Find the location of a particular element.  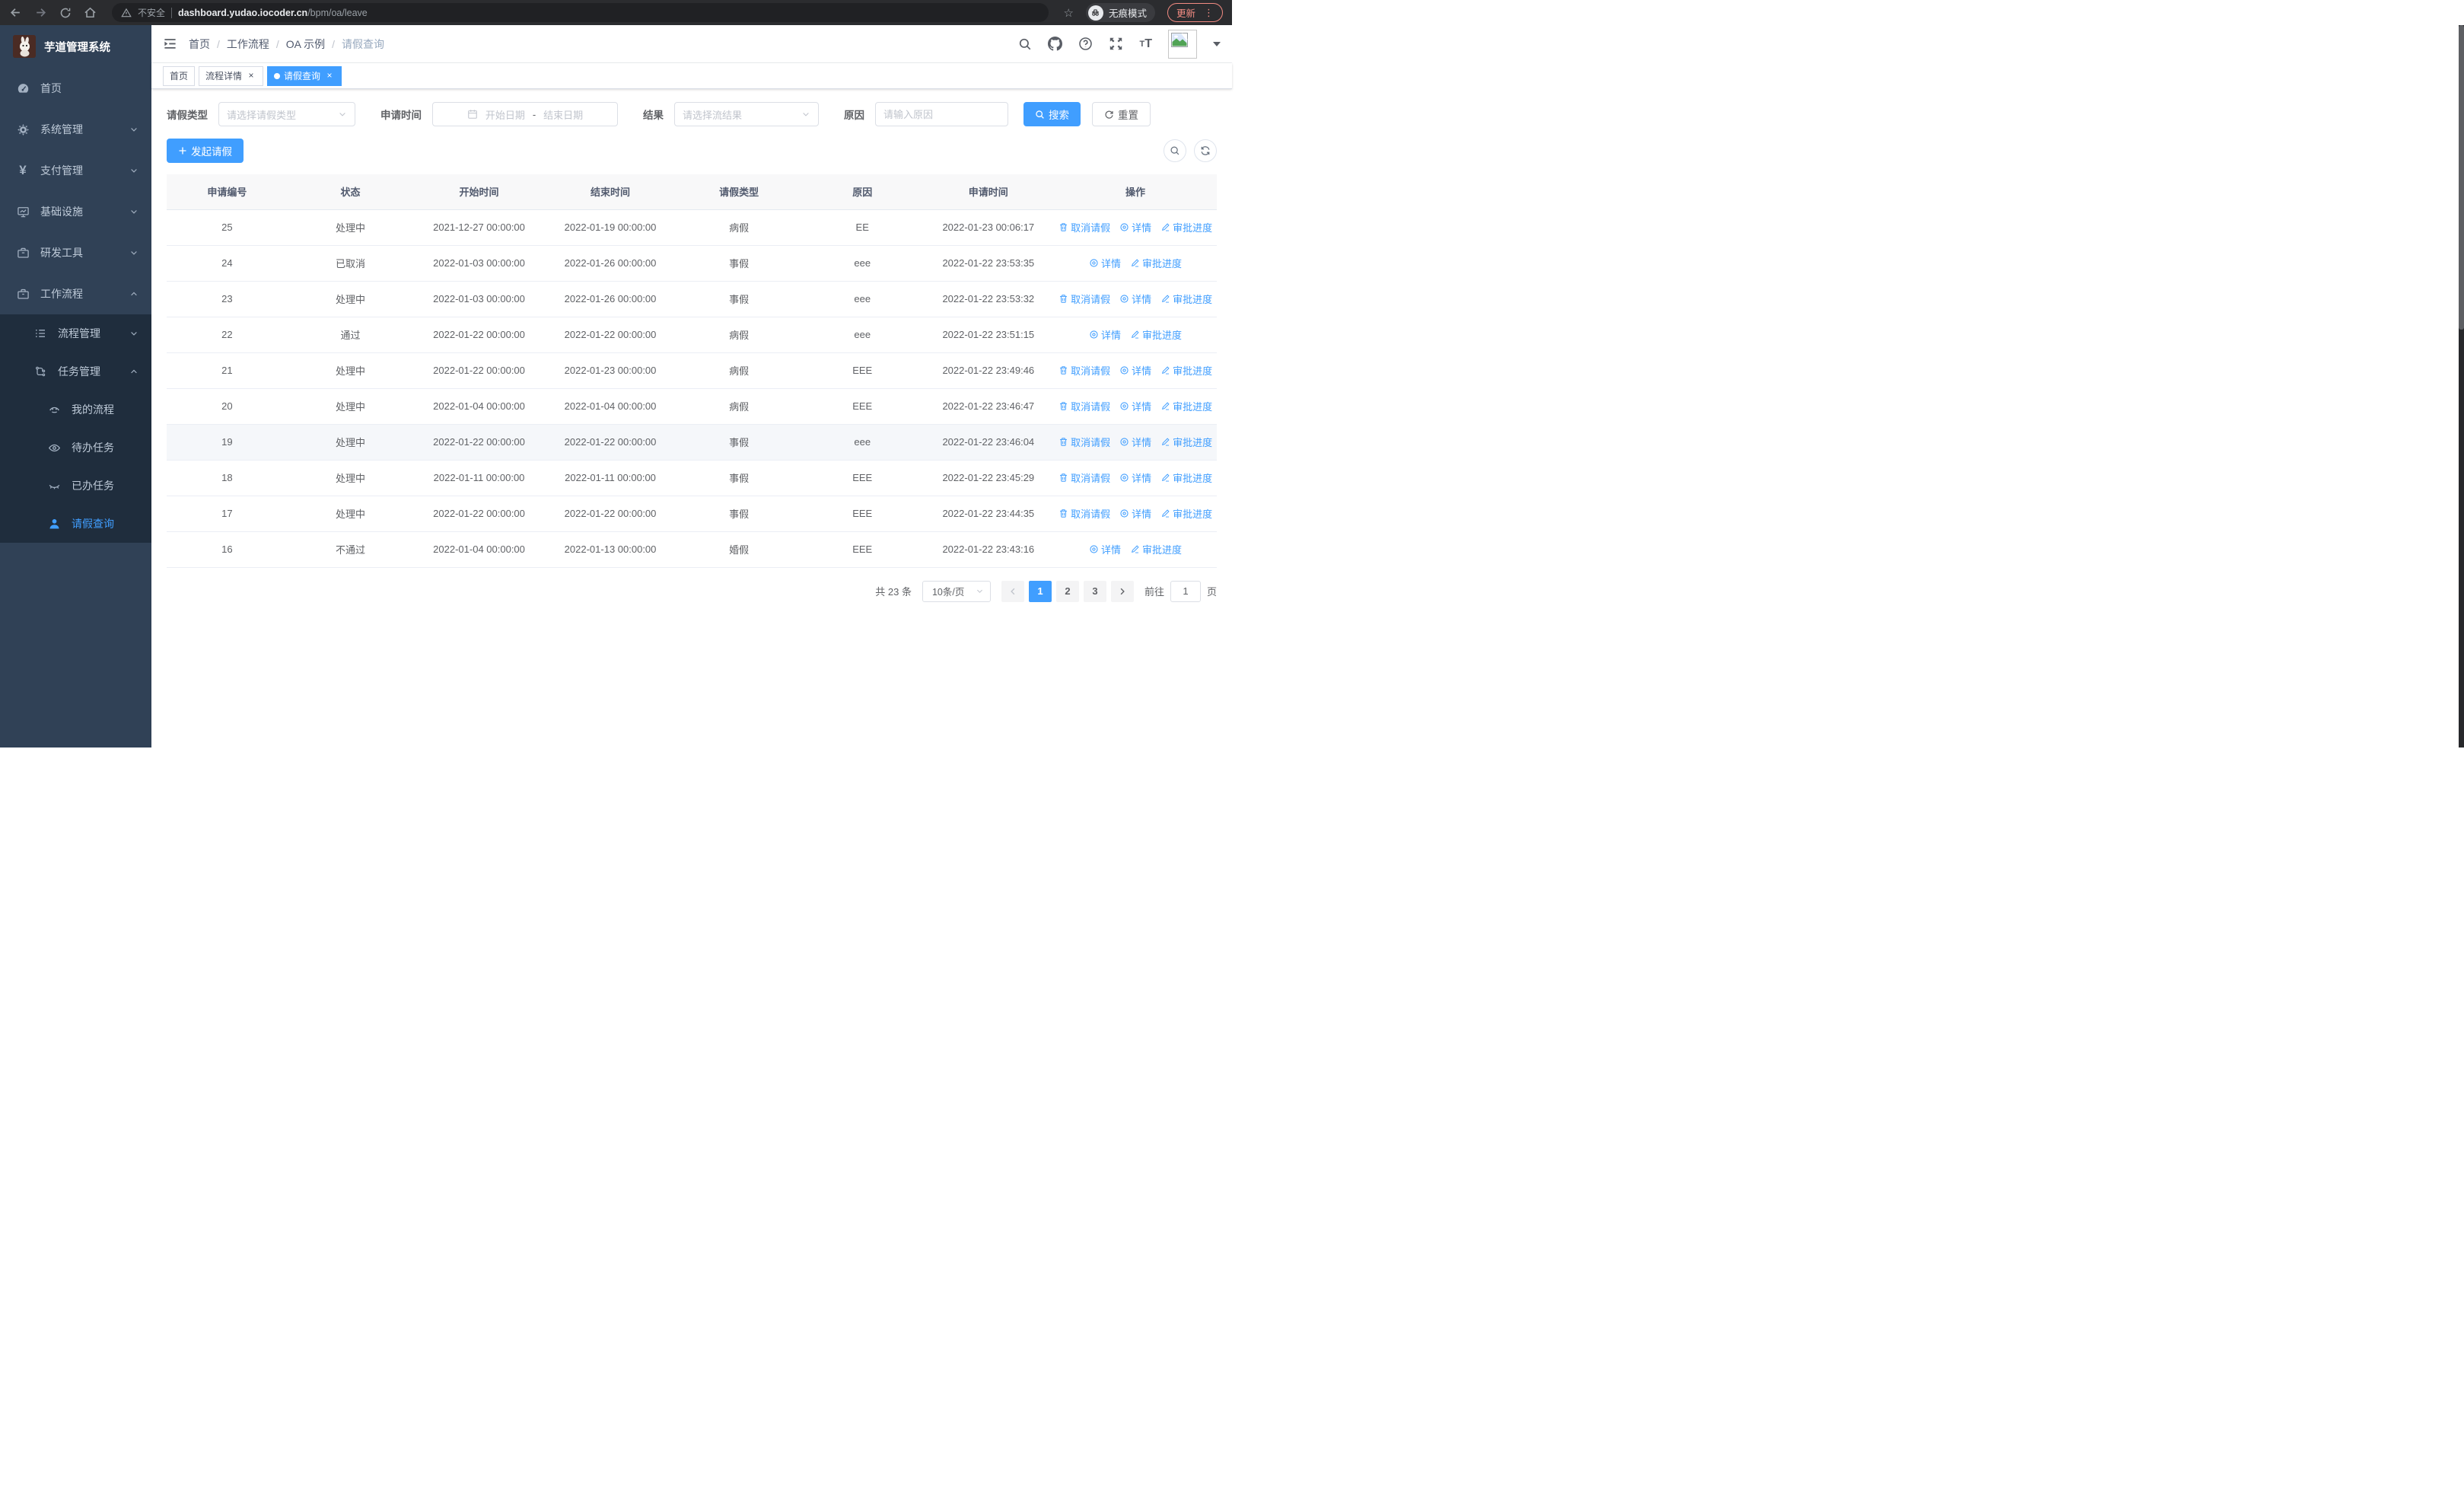

sidebar-item-devtools: 研发工具 is located at coordinates (75, 252).